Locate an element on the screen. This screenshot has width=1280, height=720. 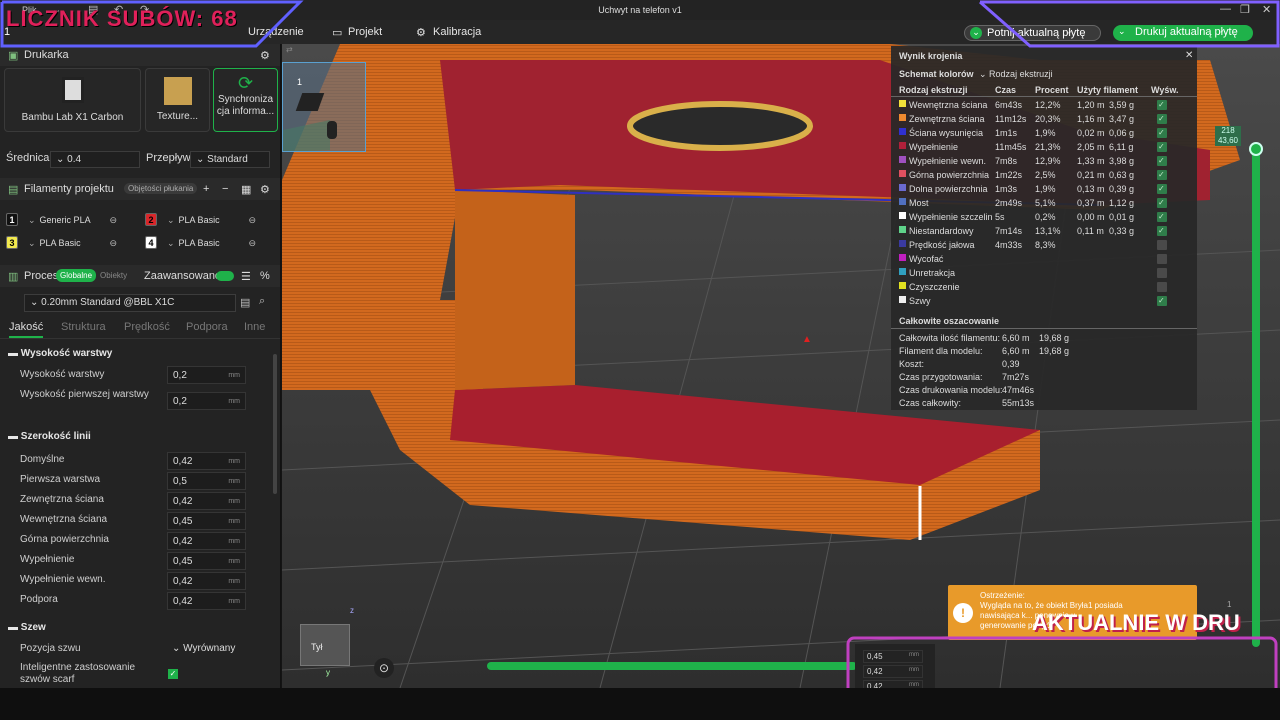
collapse-panel-icon: ⇄ is located at coordinates (289, 49).